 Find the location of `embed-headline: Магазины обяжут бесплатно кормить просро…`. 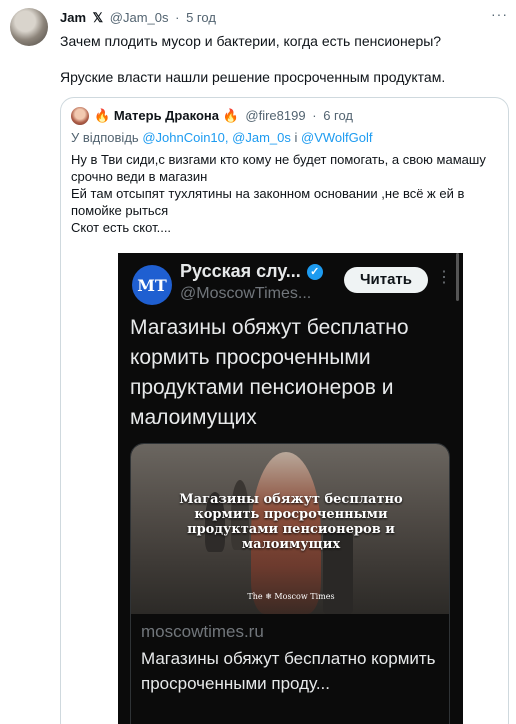

embed-headline: Магазины обяжут бесплатно кормить просро… is located at coordinates (269, 372).